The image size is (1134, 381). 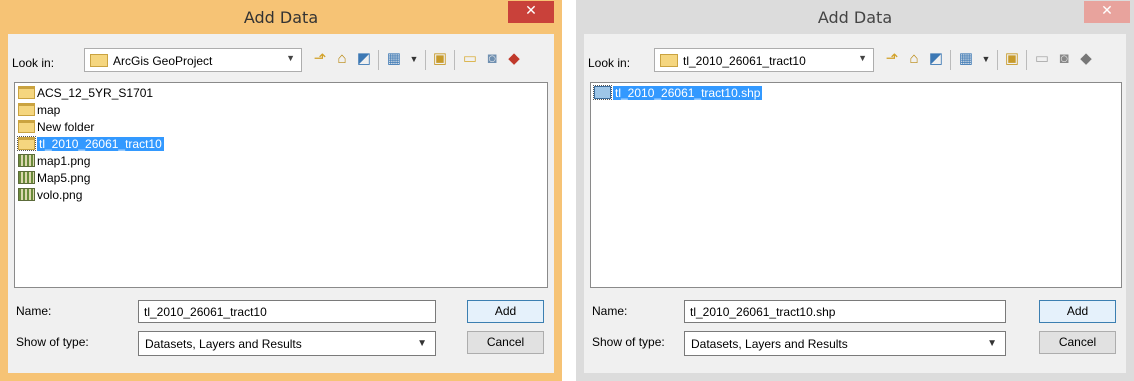 I want to click on look-in-dropdown: ArcGis GeoProject ▼, so click(x=193, y=60).